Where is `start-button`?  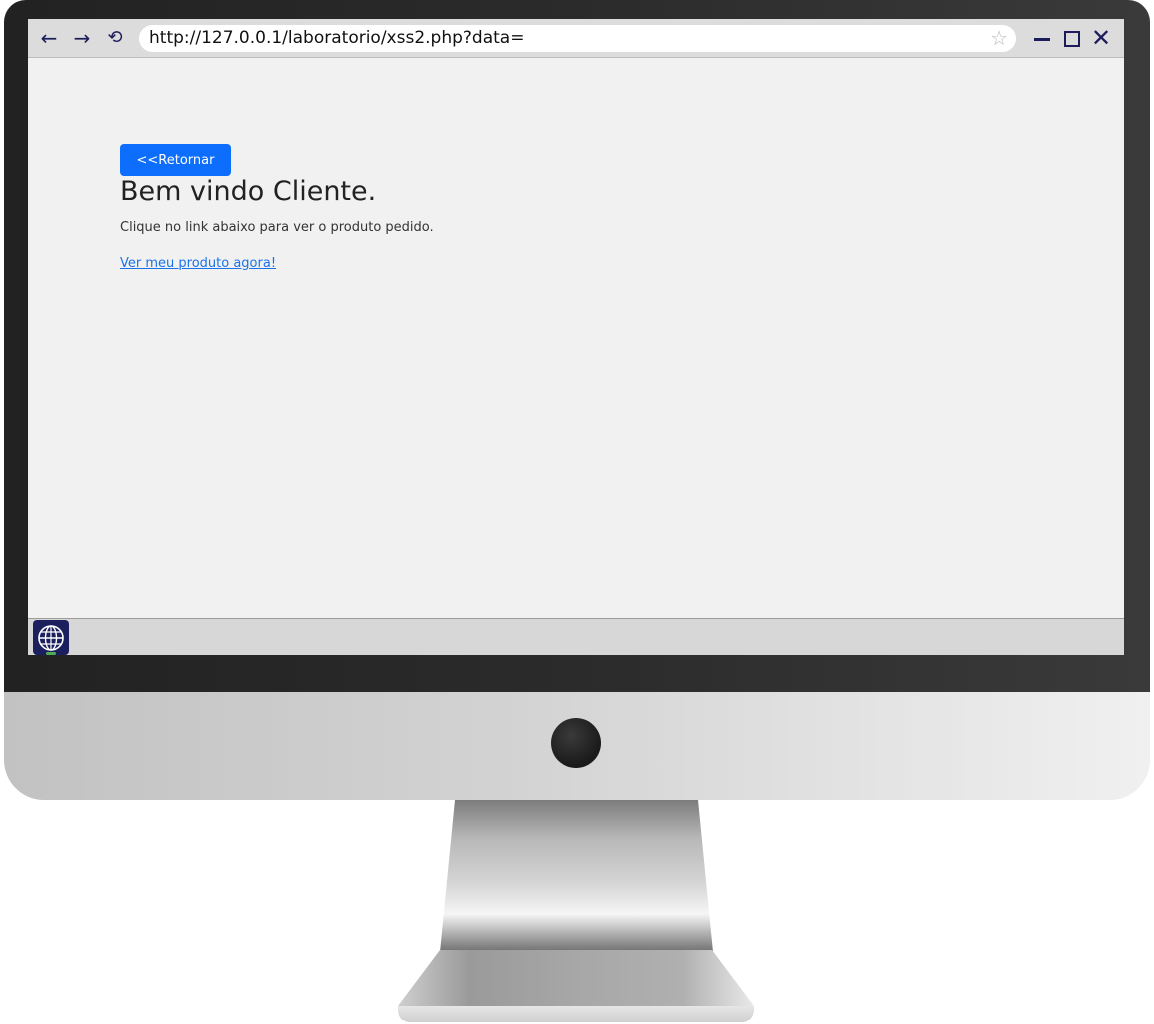 start-button is located at coordinates (51, 637).